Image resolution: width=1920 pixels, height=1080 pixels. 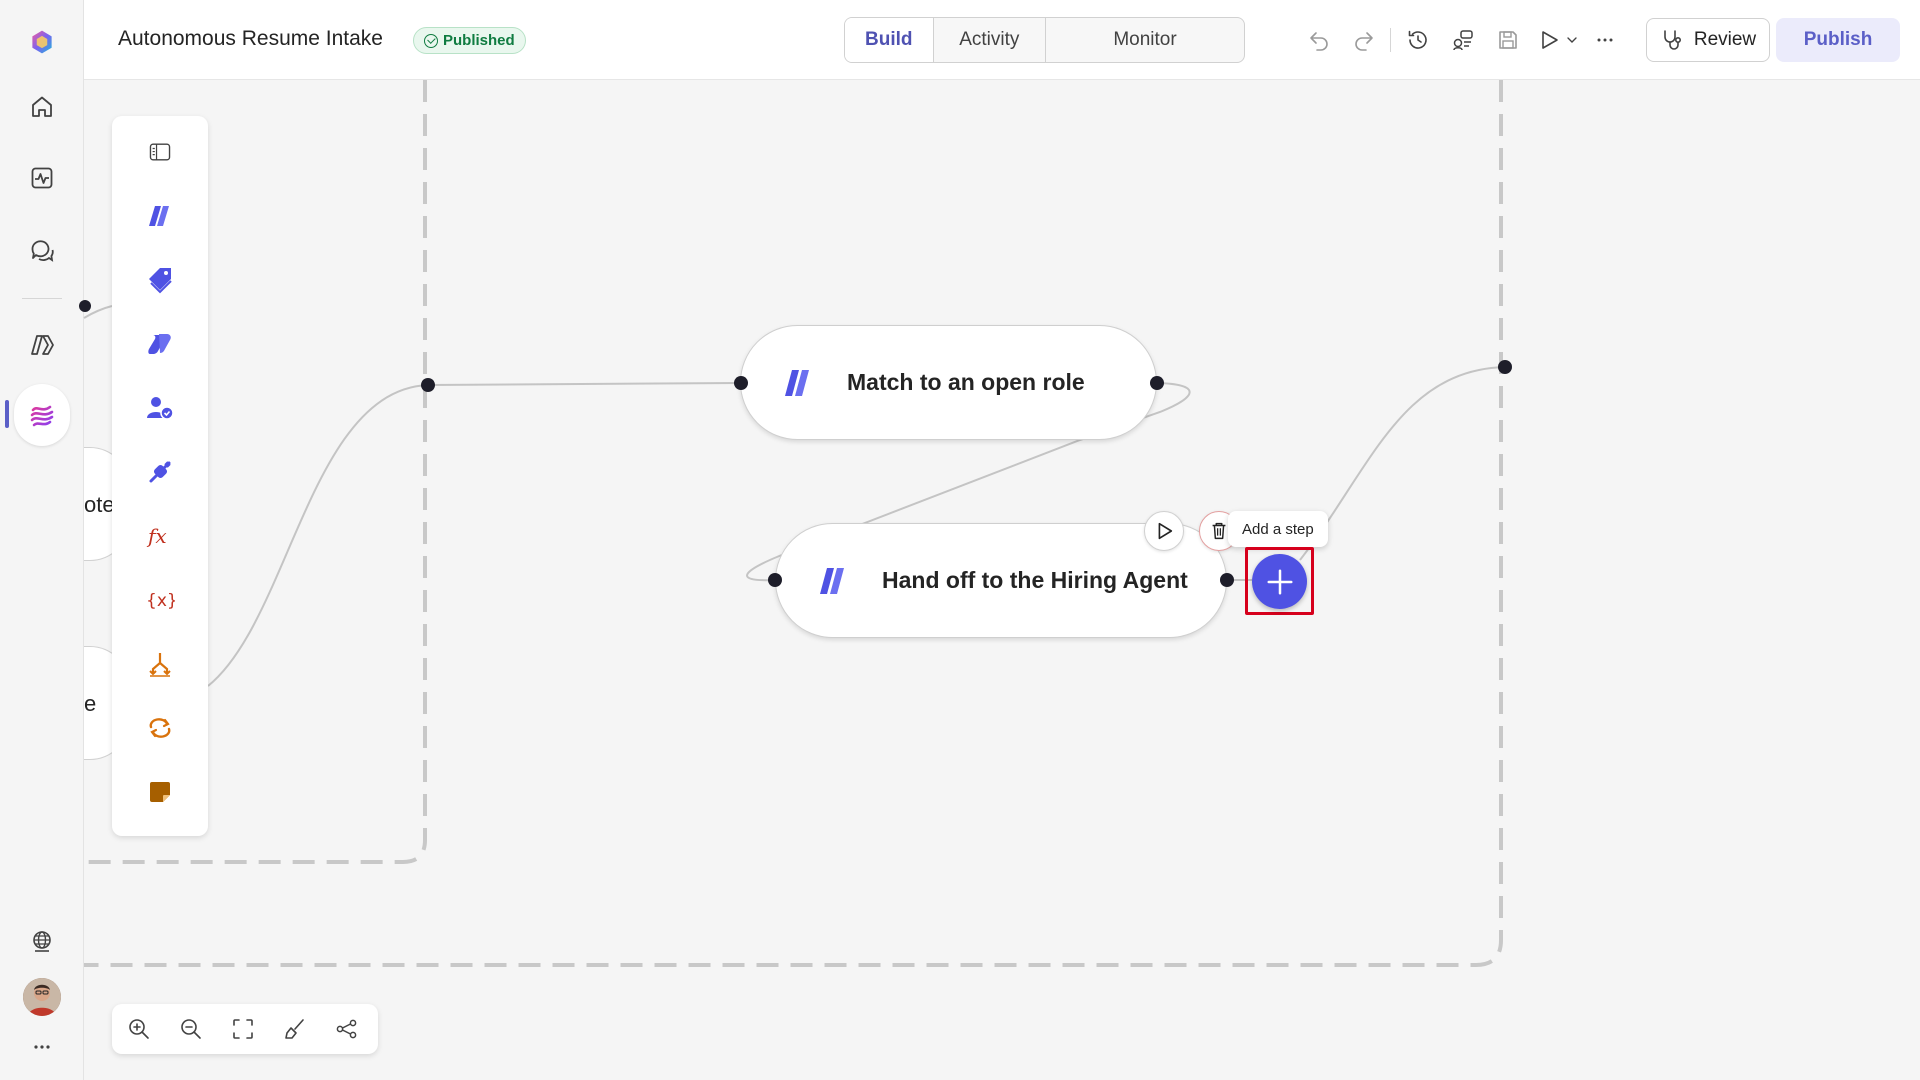 What do you see at coordinates (42, 298) in the screenshot?
I see `rail-divider` at bounding box center [42, 298].